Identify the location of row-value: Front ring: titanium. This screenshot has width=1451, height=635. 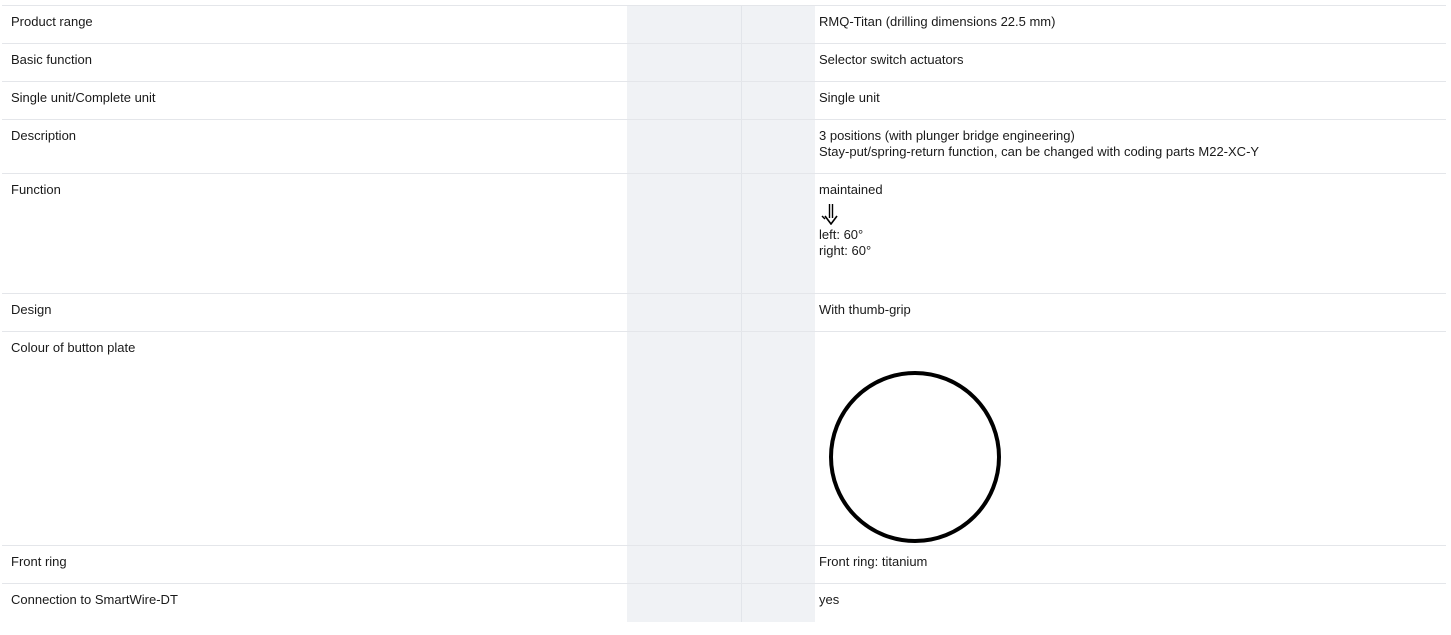
(873, 561).